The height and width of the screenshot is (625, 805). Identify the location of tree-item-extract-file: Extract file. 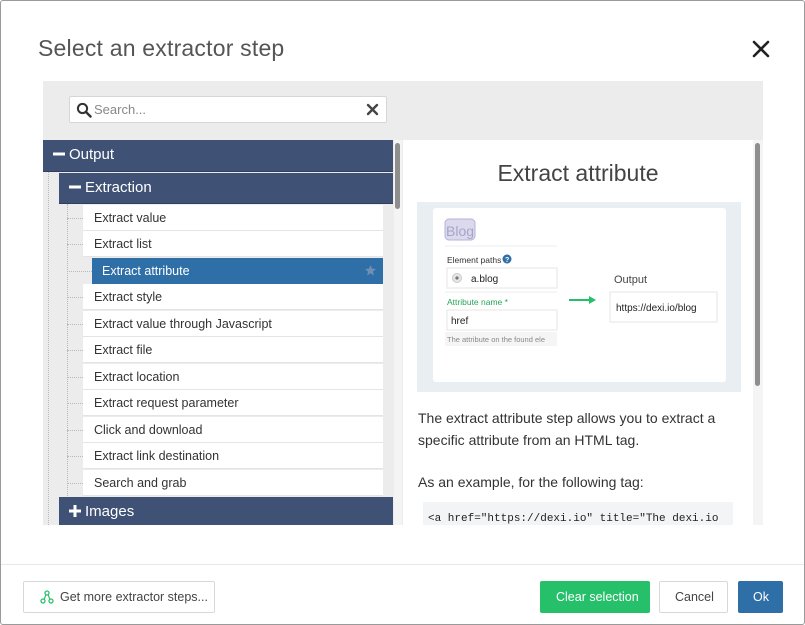
(233, 350).